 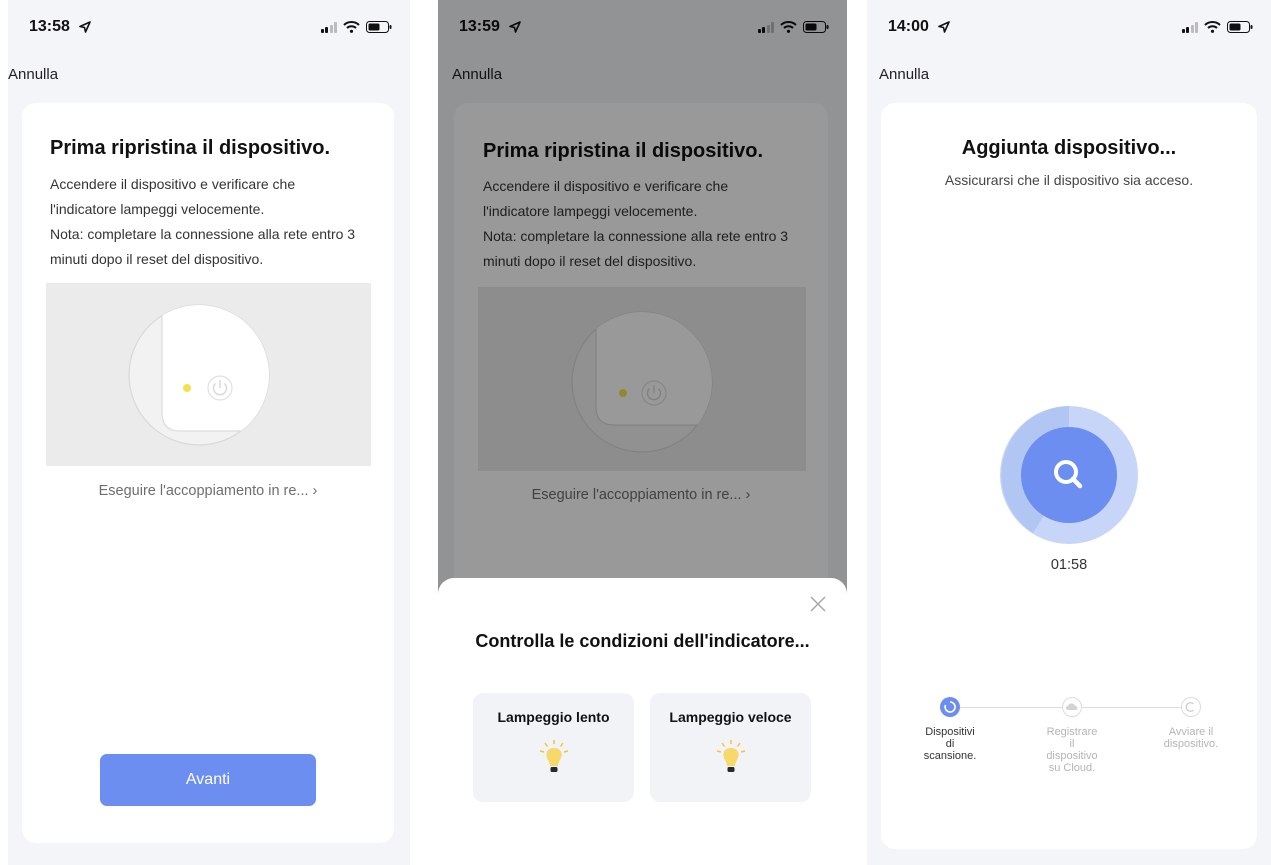 I want to click on page-title: Prima ripristina il dispositivo., so click(x=190, y=148).